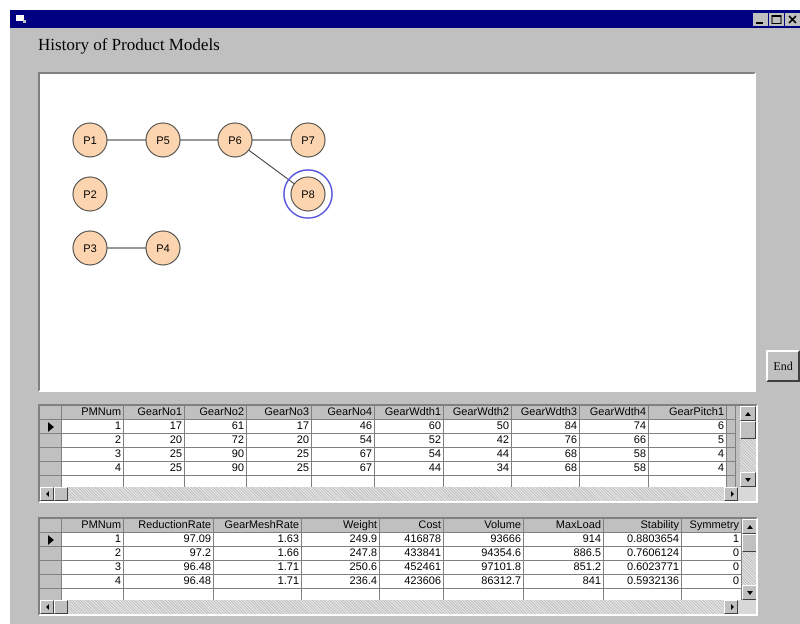 This screenshot has width=800, height=624. What do you see at coordinates (546, 455) in the screenshot?
I see `table-cell: 68` at bounding box center [546, 455].